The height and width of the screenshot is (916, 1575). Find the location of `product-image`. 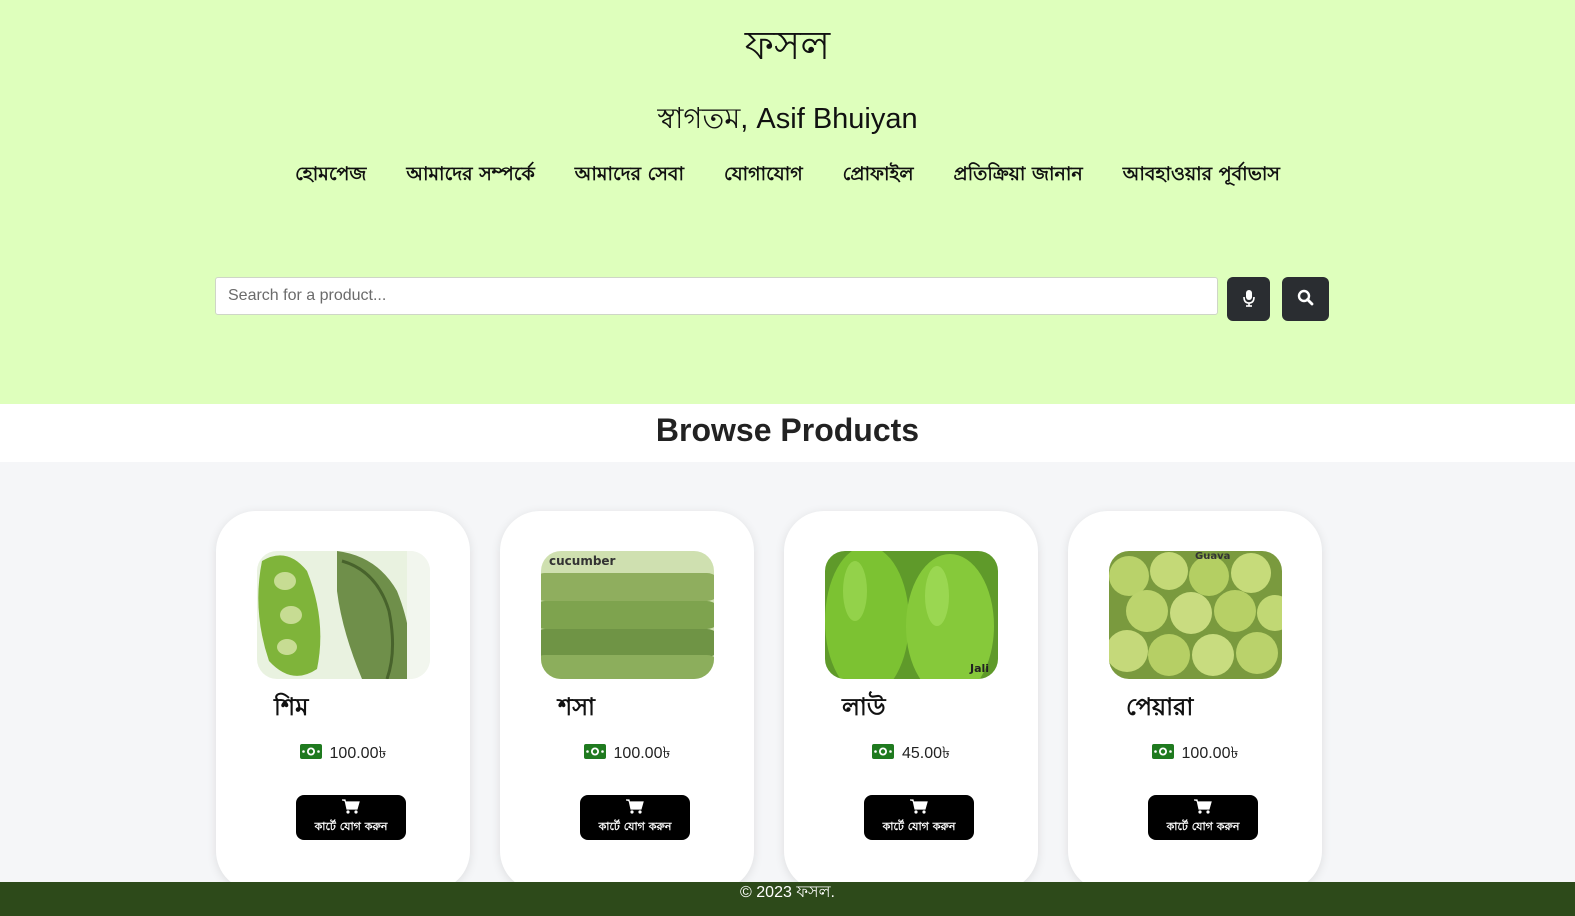

product-image is located at coordinates (343, 615).